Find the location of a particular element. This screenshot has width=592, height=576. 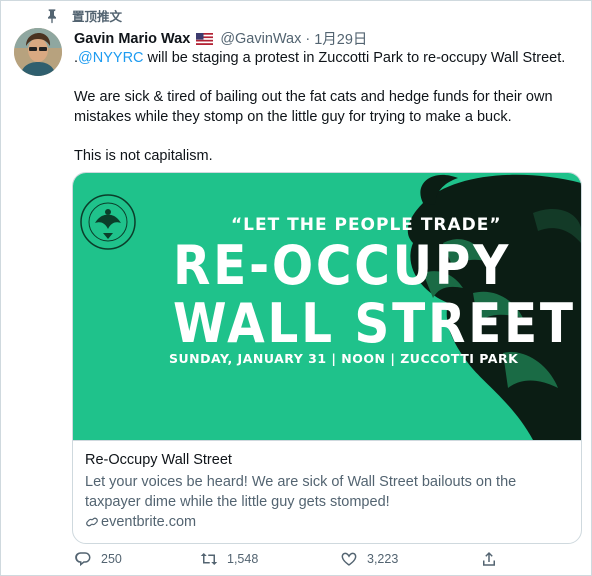

tweet-date: 1月29日 is located at coordinates (340, 38).